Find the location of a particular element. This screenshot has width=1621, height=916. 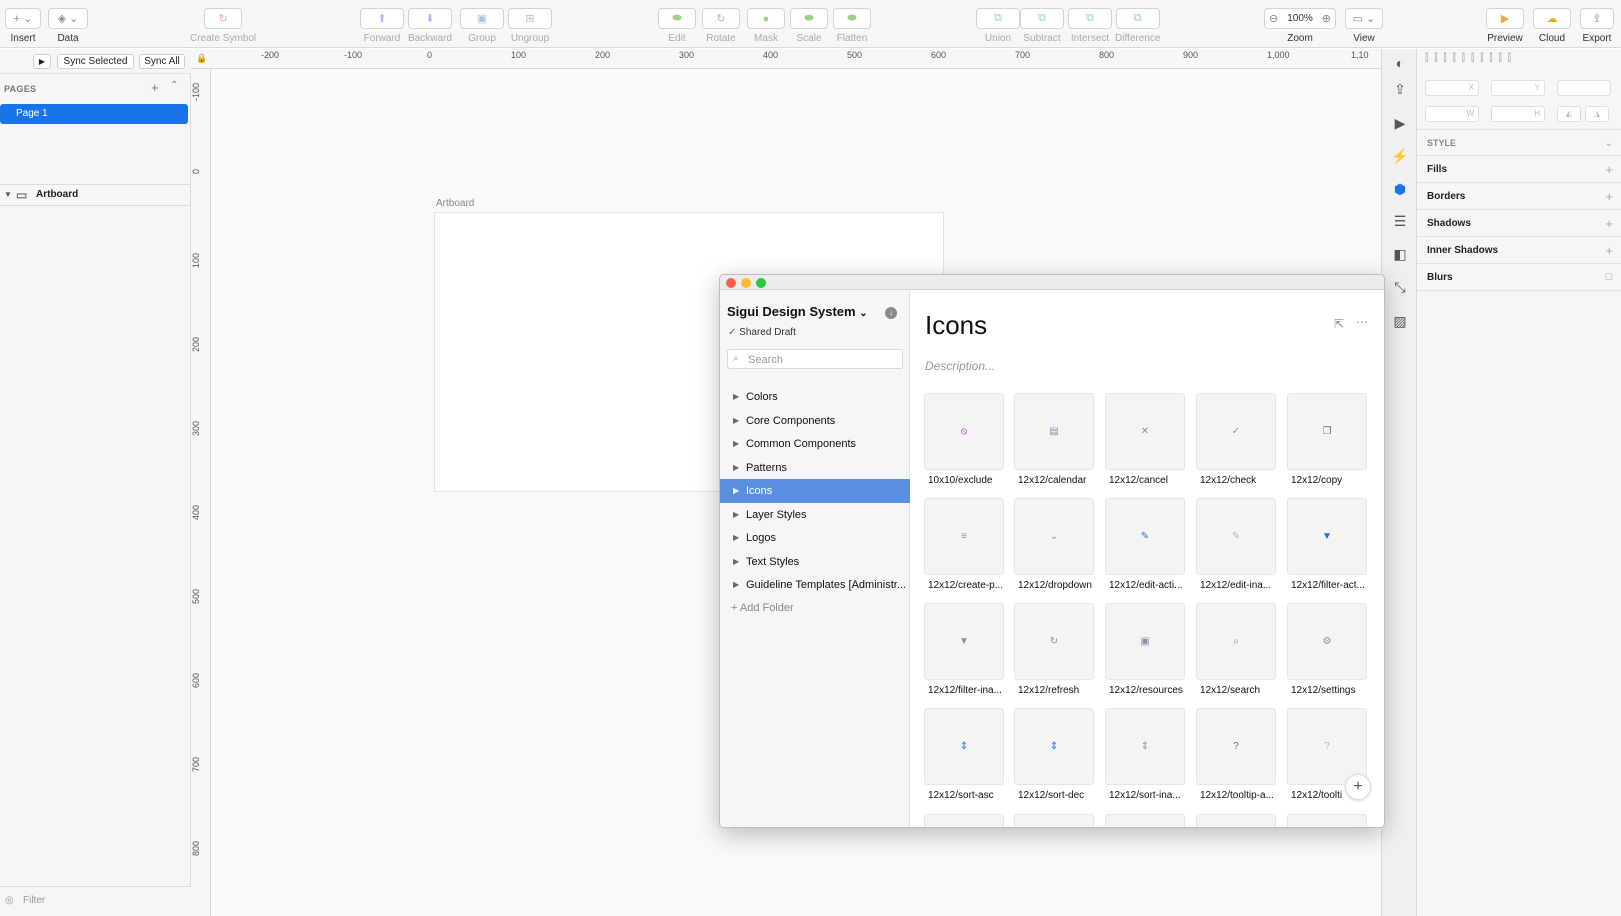

mask-group: ● Mask is located at coordinates (766, 26).